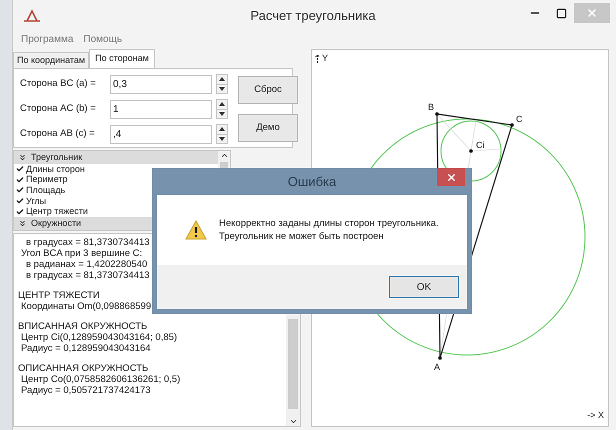  I want to click on scroll-down-icon, so click(293, 421).